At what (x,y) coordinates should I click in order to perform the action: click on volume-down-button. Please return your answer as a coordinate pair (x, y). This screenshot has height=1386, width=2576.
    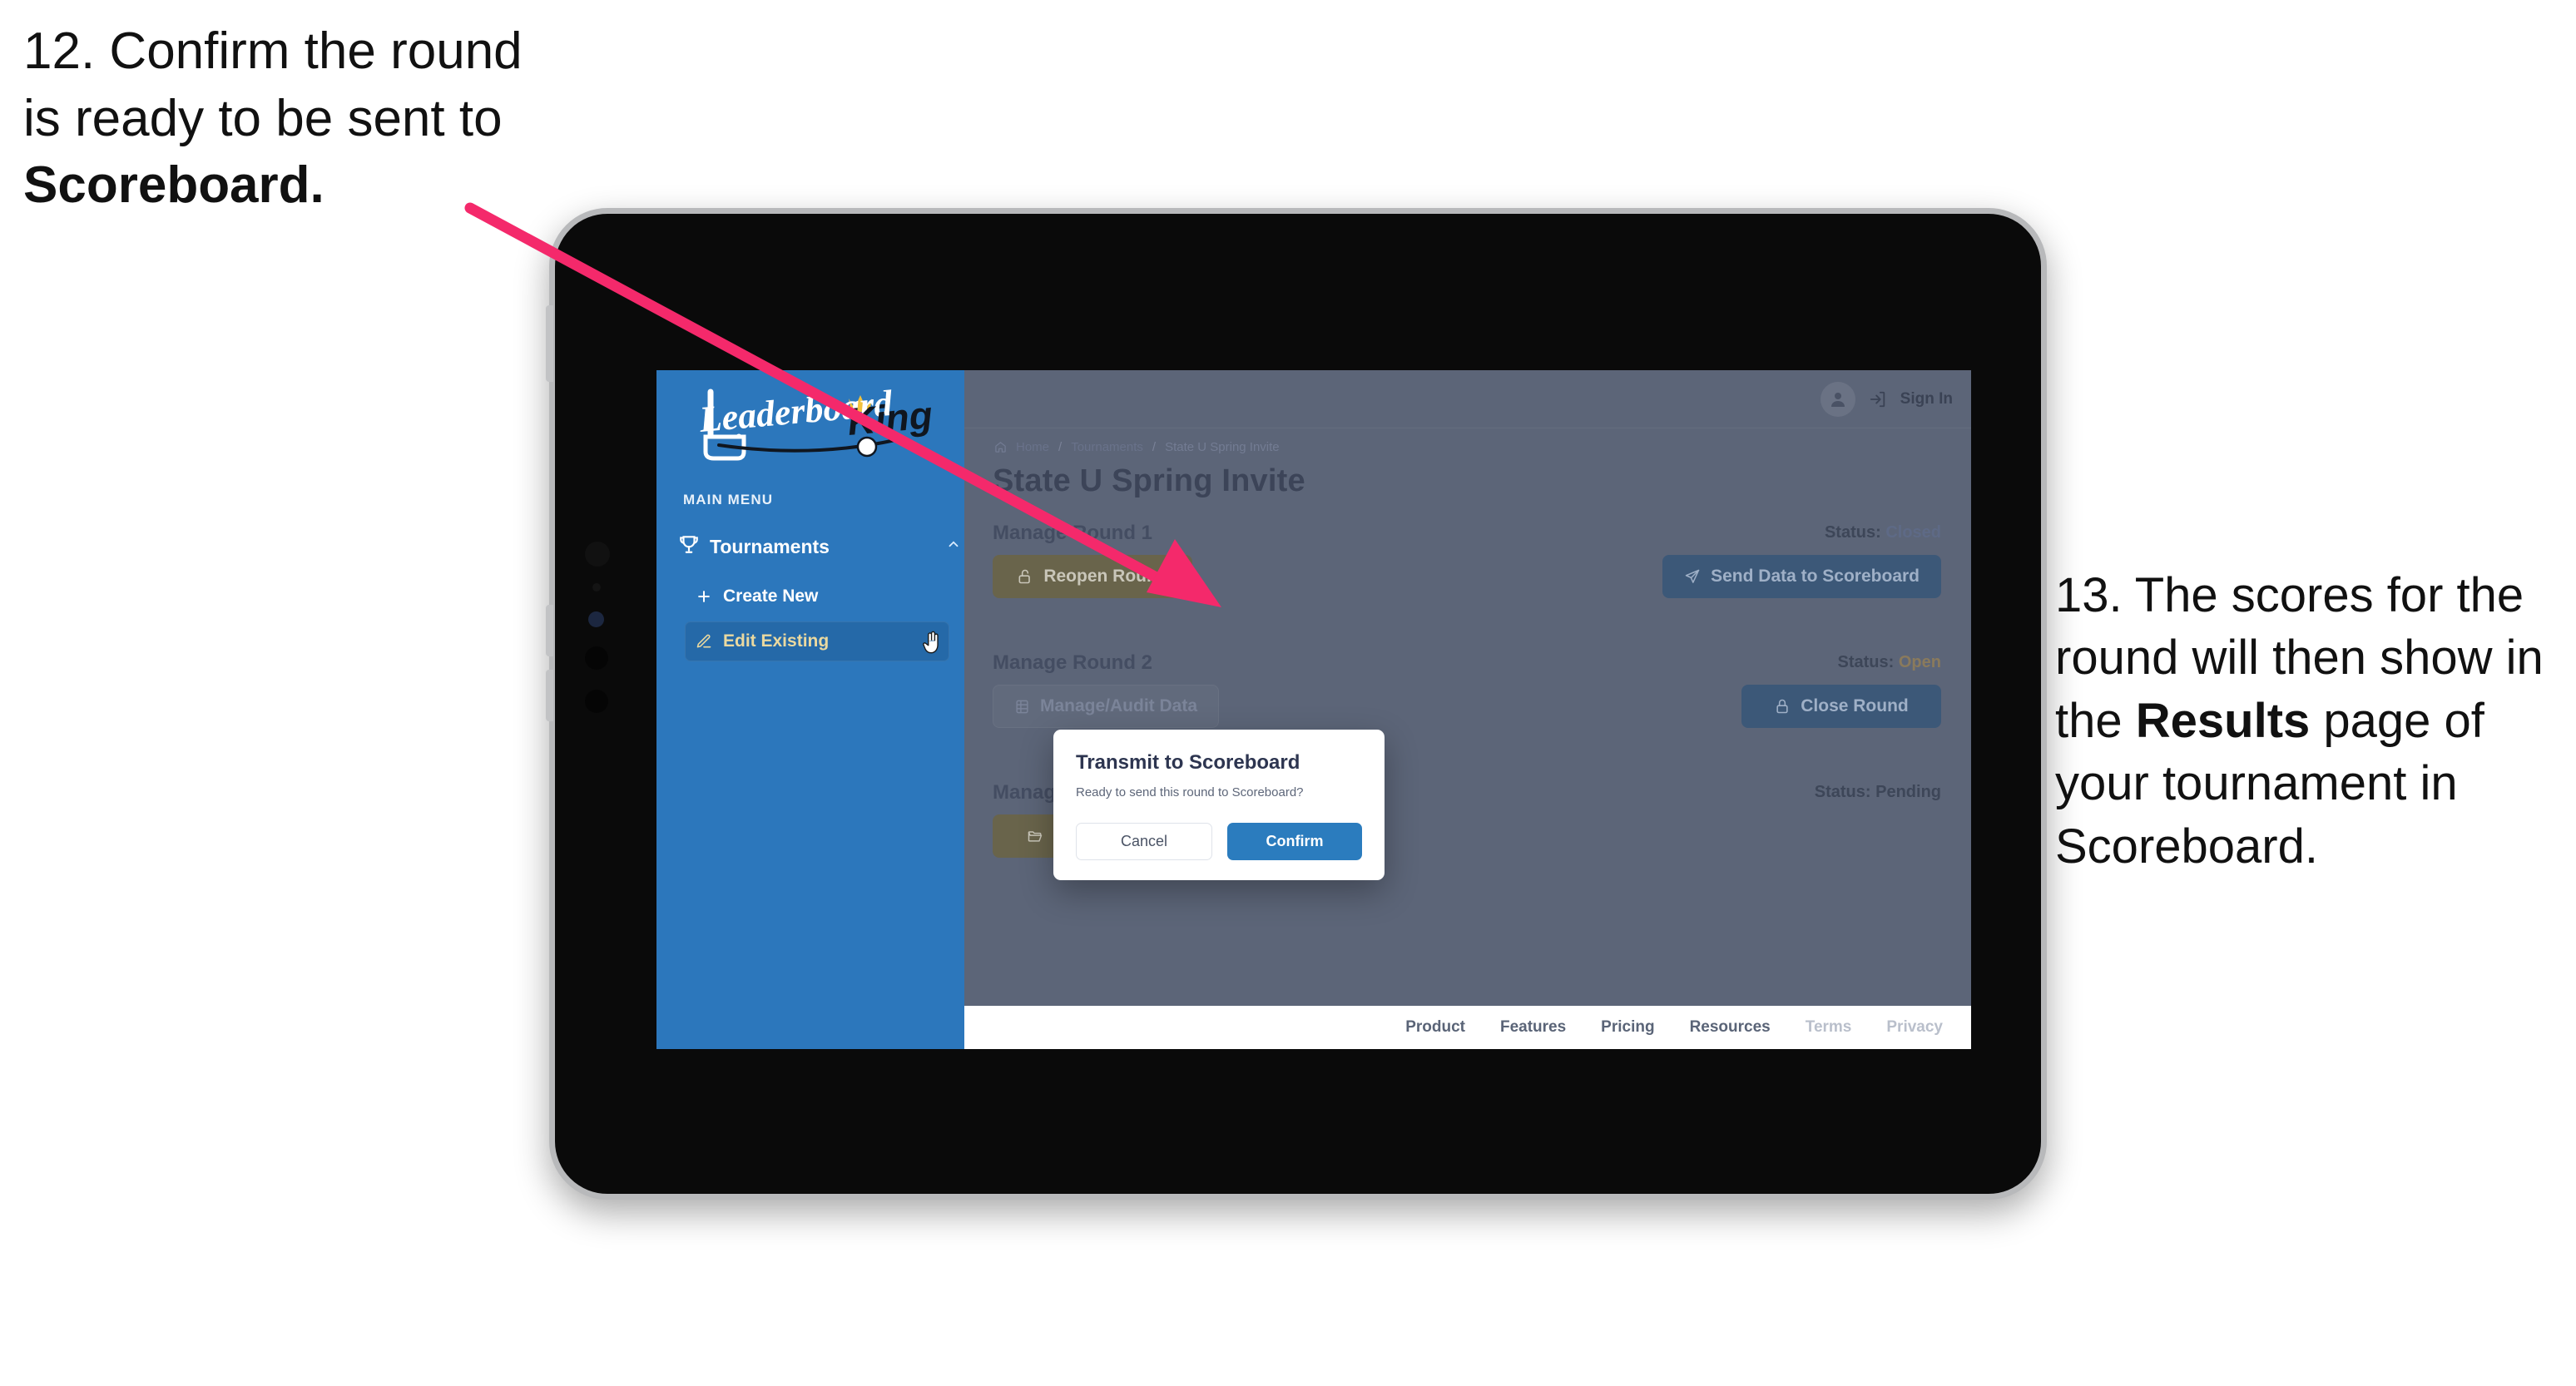
    Looking at the image, I should click on (550, 695).